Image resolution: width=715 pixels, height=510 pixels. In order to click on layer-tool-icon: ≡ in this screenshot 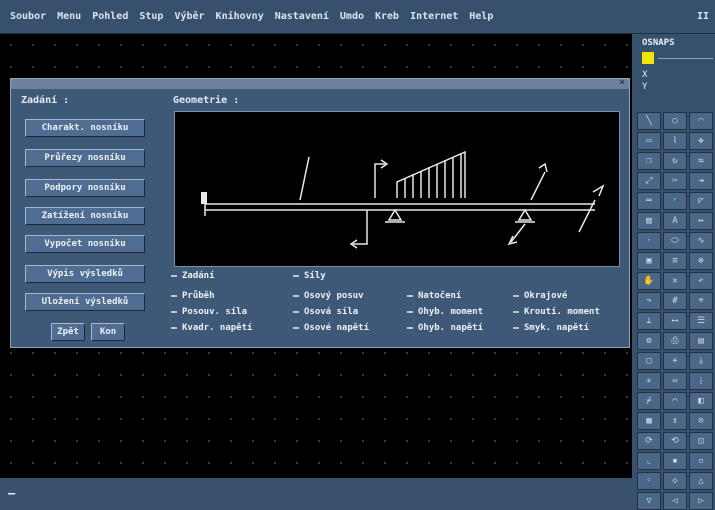, I will do `click(675, 261)`.